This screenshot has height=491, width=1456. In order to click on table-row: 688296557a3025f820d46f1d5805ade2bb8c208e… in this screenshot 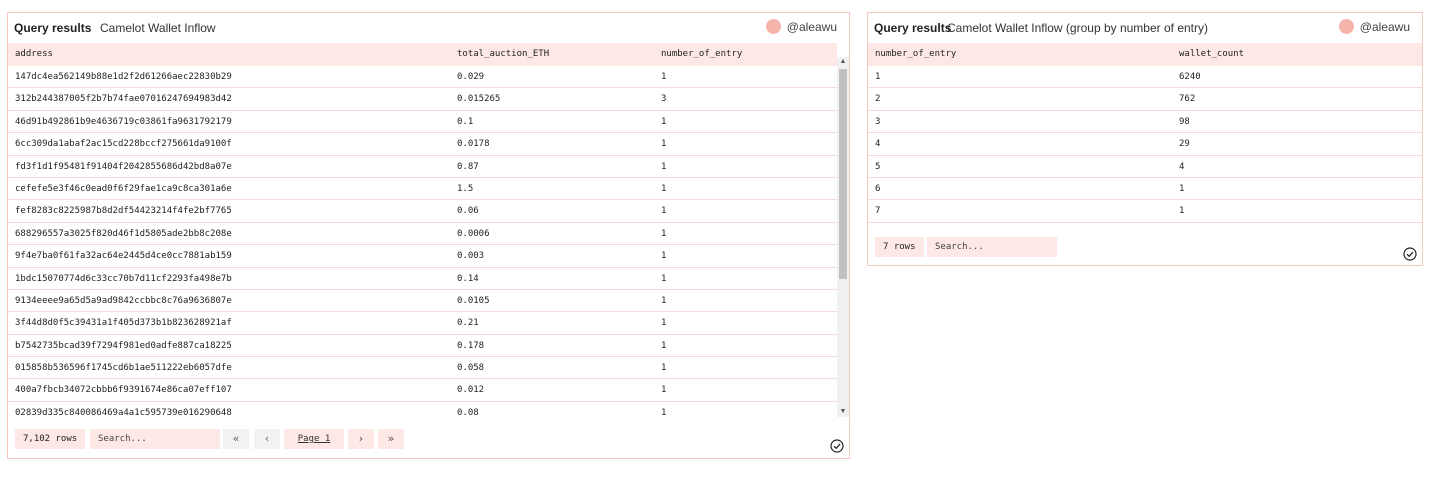, I will do `click(422, 234)`.